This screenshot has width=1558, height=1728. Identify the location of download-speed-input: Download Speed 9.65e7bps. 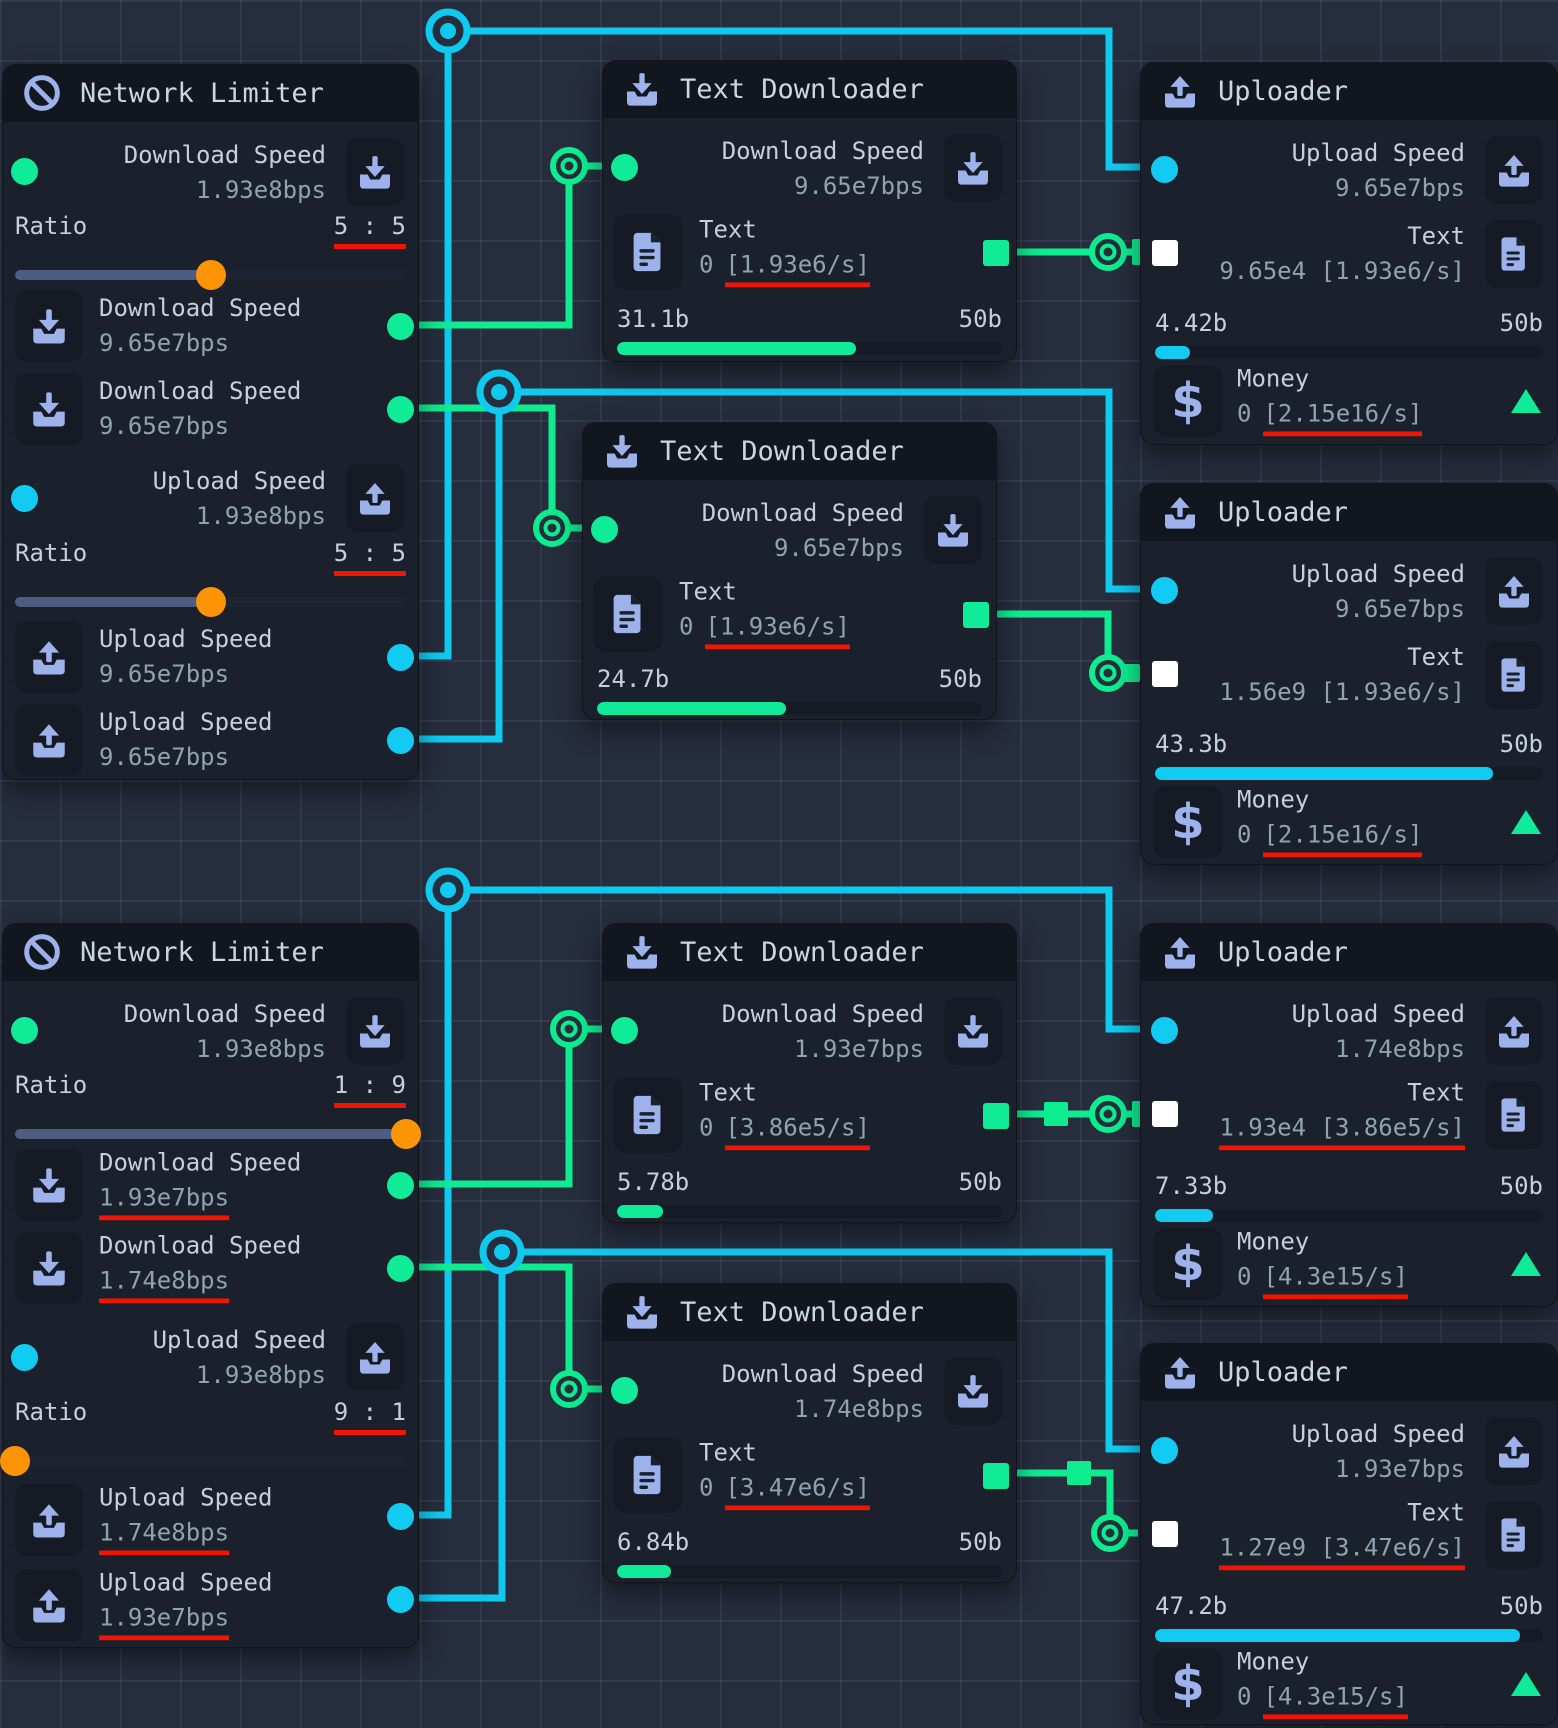
(802, 530).